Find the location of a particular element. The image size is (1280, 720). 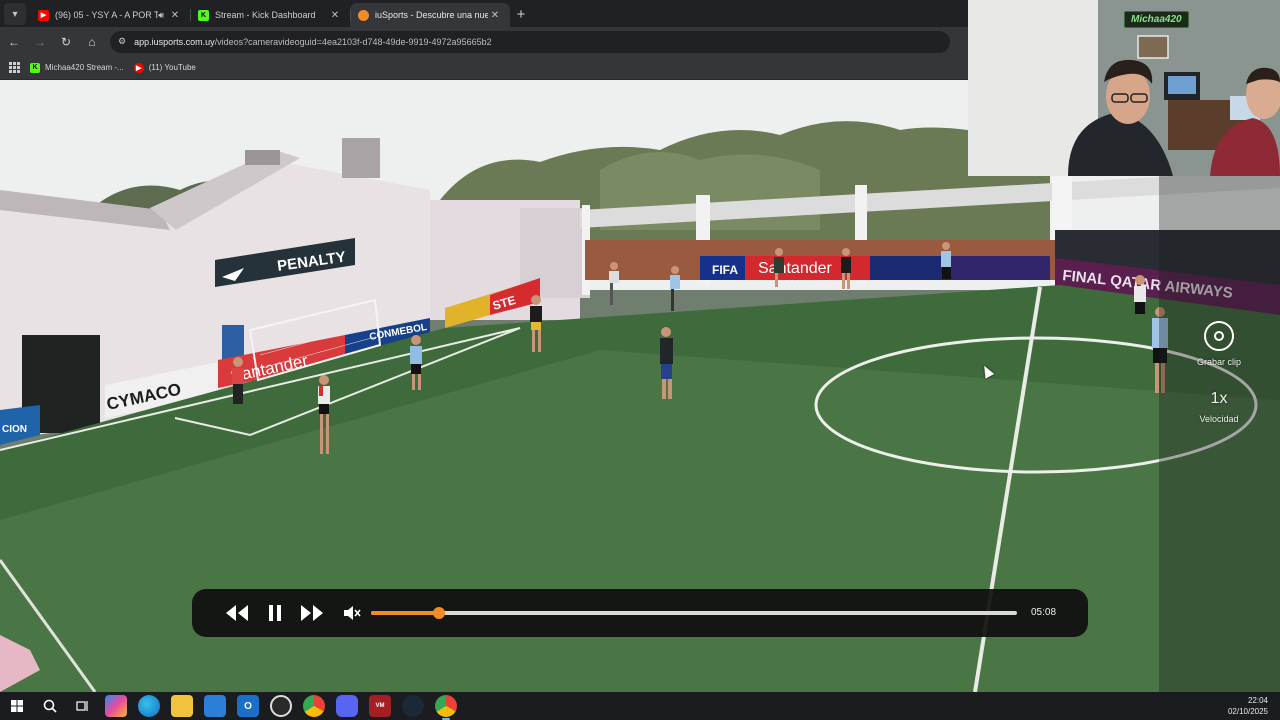

volume-muted-icon is located at coordinates (352, 613).